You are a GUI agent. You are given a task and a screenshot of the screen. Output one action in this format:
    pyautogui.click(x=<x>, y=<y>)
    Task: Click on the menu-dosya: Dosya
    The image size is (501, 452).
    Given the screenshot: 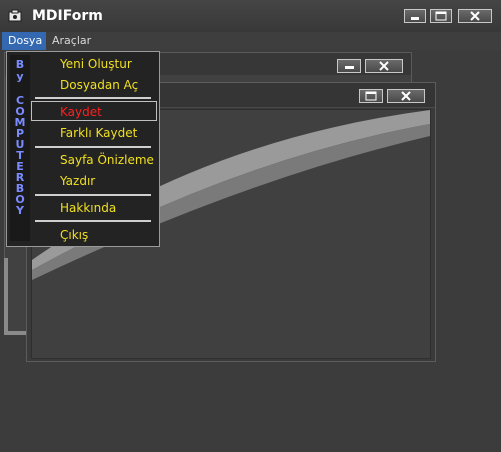 What is the action you would take?
    pyautogui.click(x=24, y=41)
    